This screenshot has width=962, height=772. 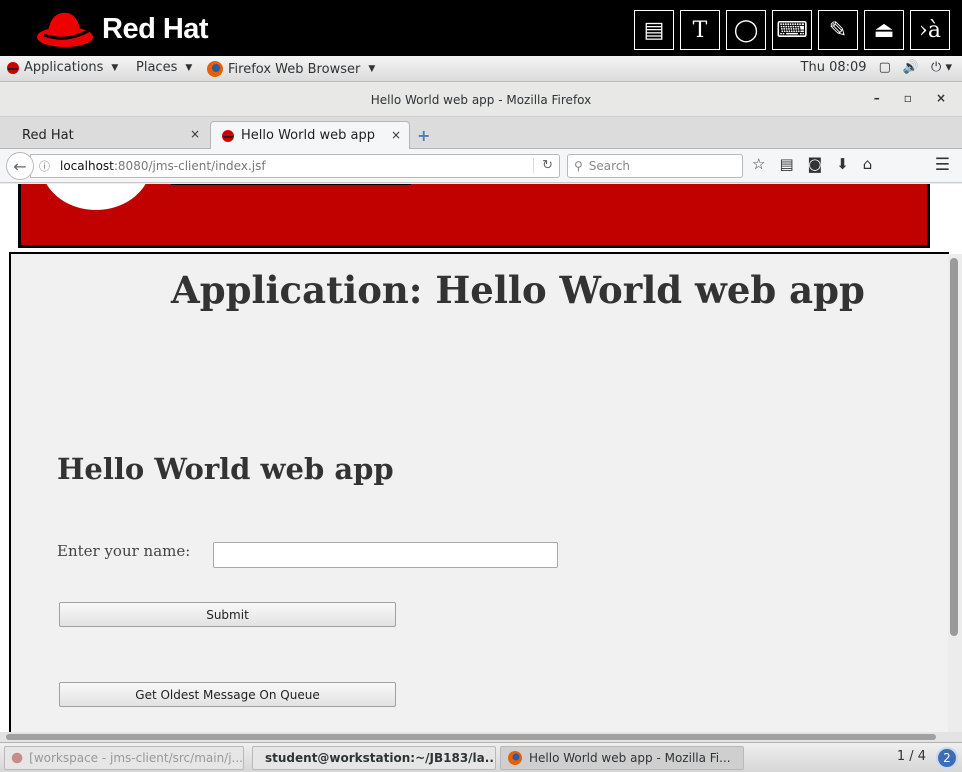 I want to click on firefox-launcher: Firefox Web Browser ▼, so click(x=290, y=69).